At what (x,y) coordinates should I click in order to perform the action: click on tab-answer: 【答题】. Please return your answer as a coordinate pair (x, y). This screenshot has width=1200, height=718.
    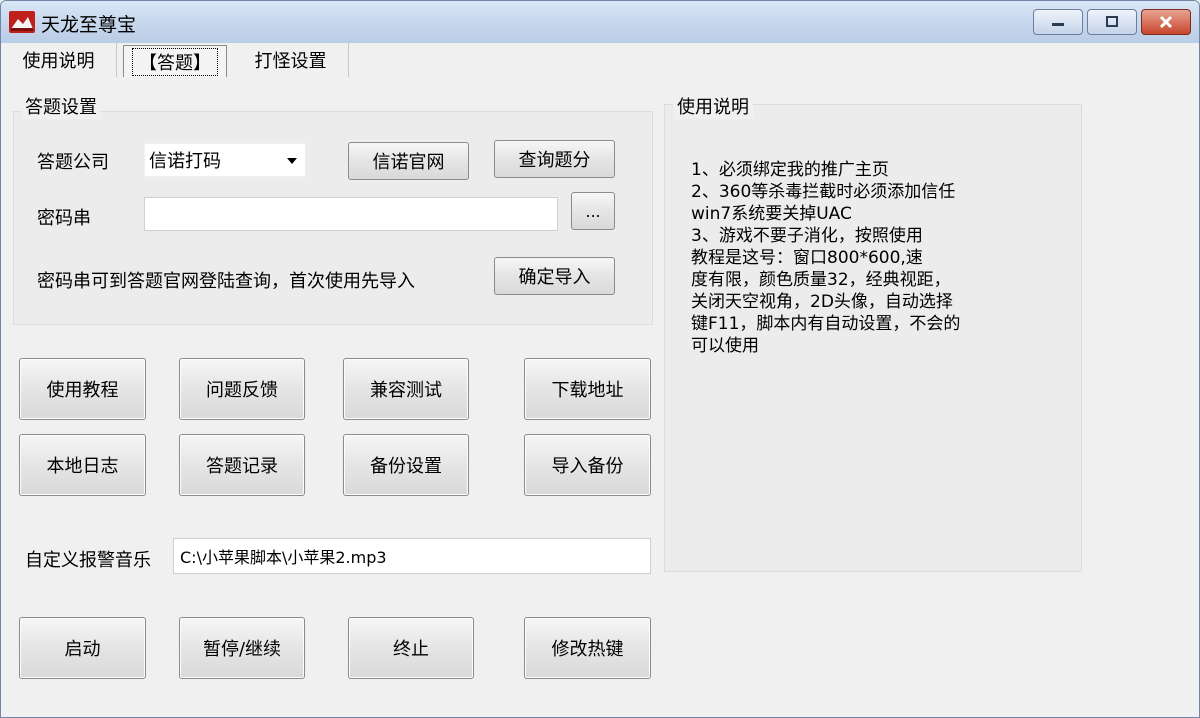
    Looking at the image, I should click on (175, 61).